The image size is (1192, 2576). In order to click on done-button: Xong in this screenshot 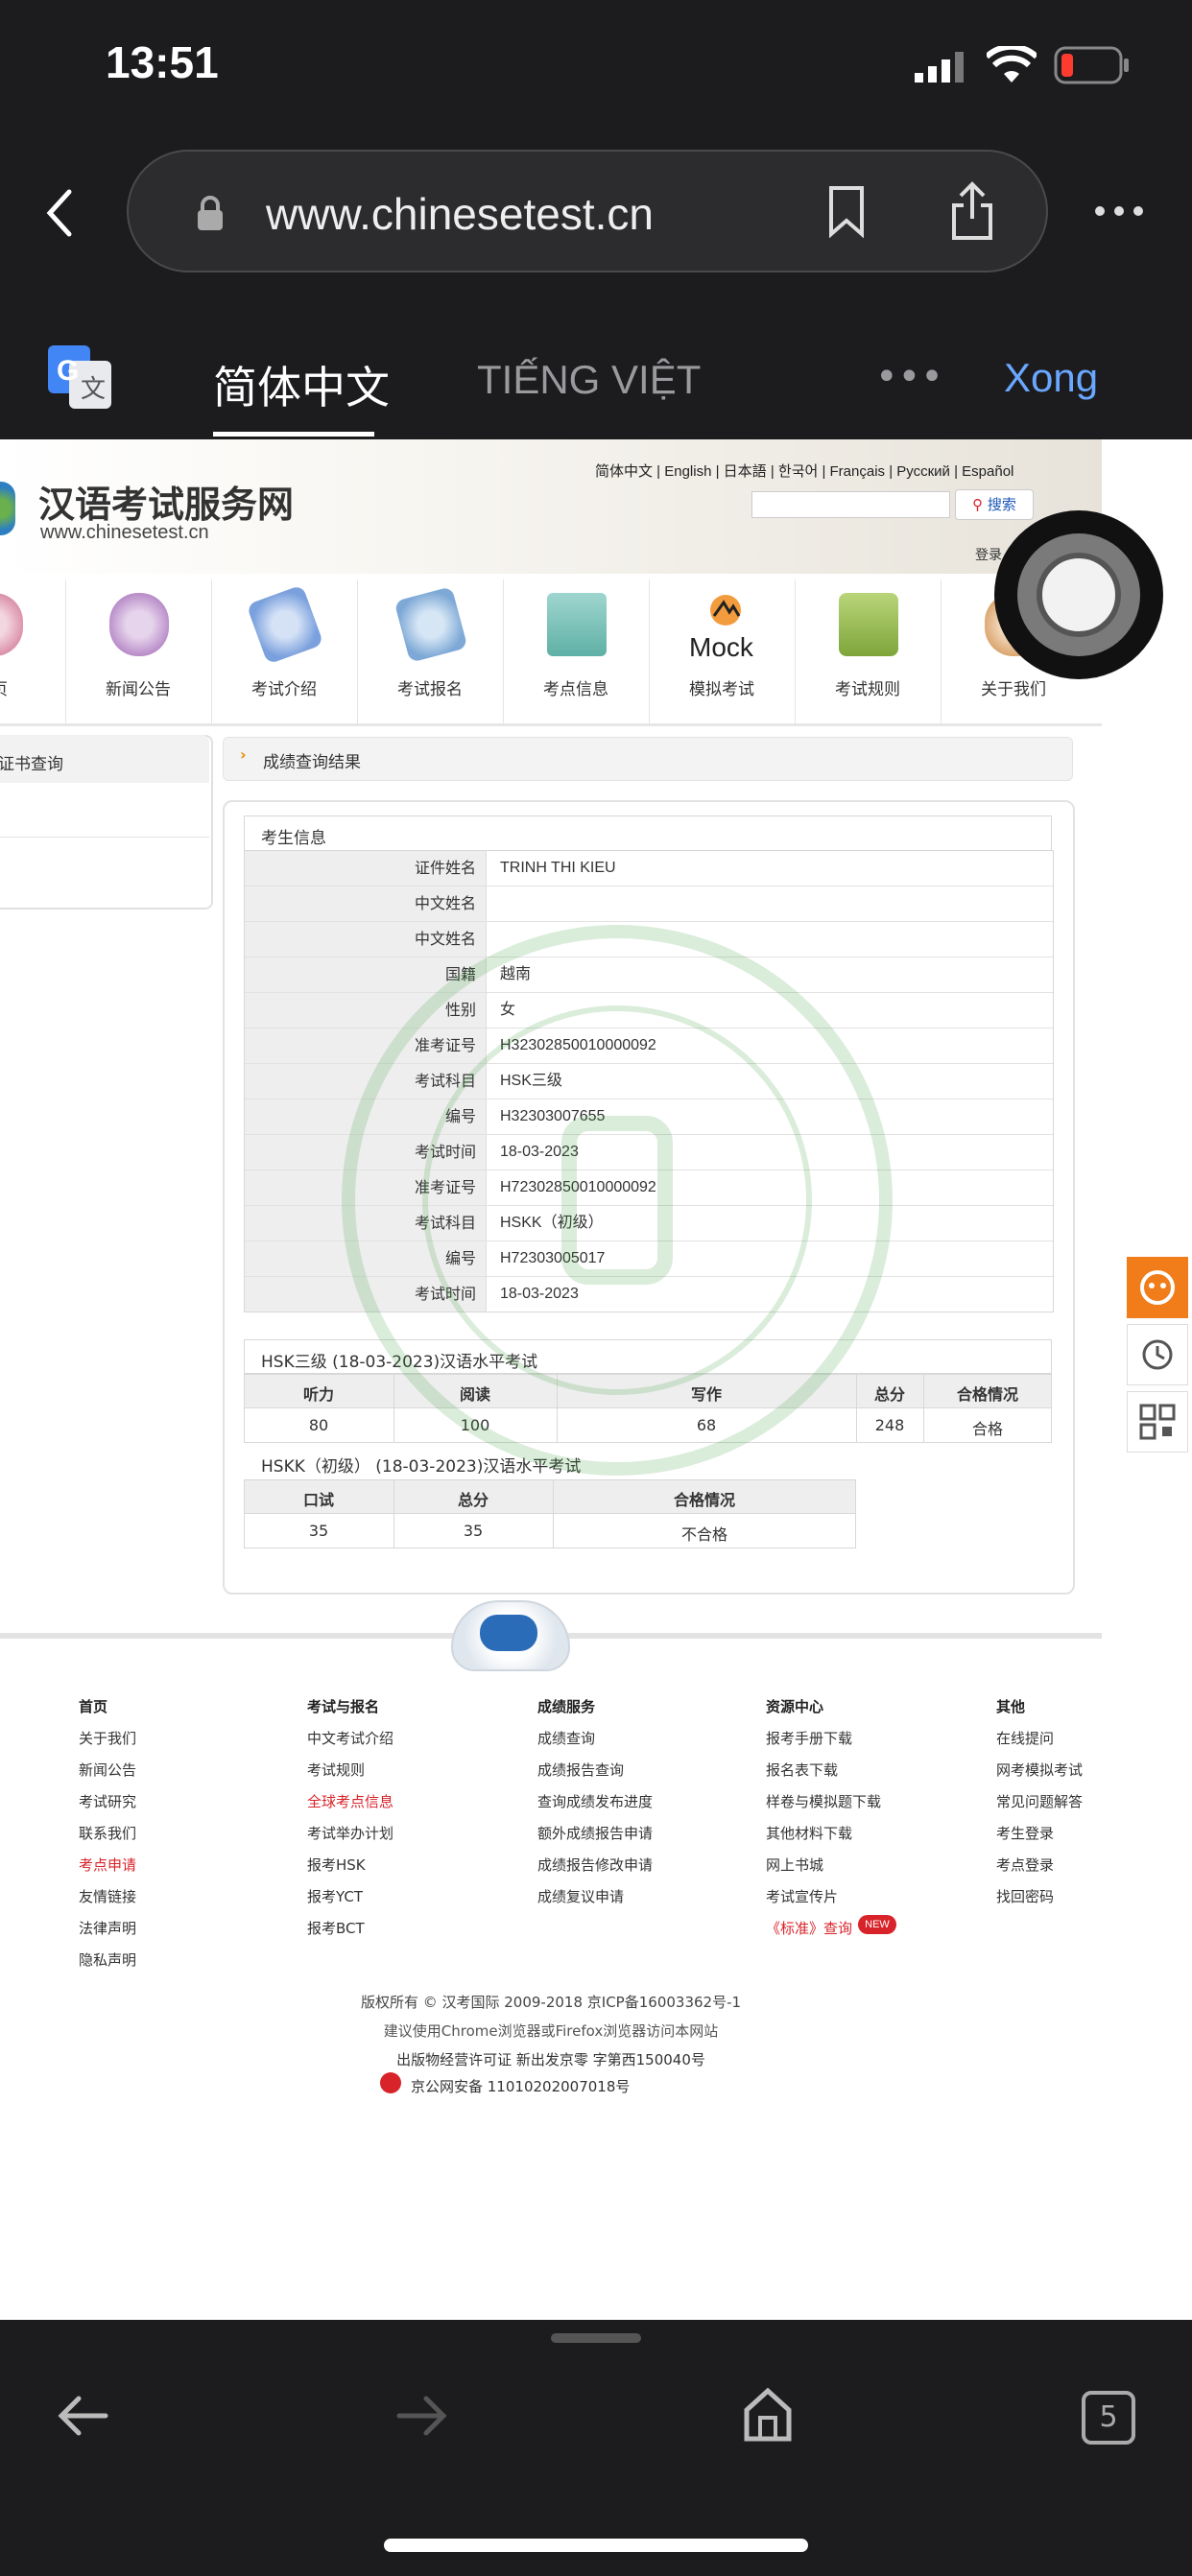, I will do `click(1051, 378)`.